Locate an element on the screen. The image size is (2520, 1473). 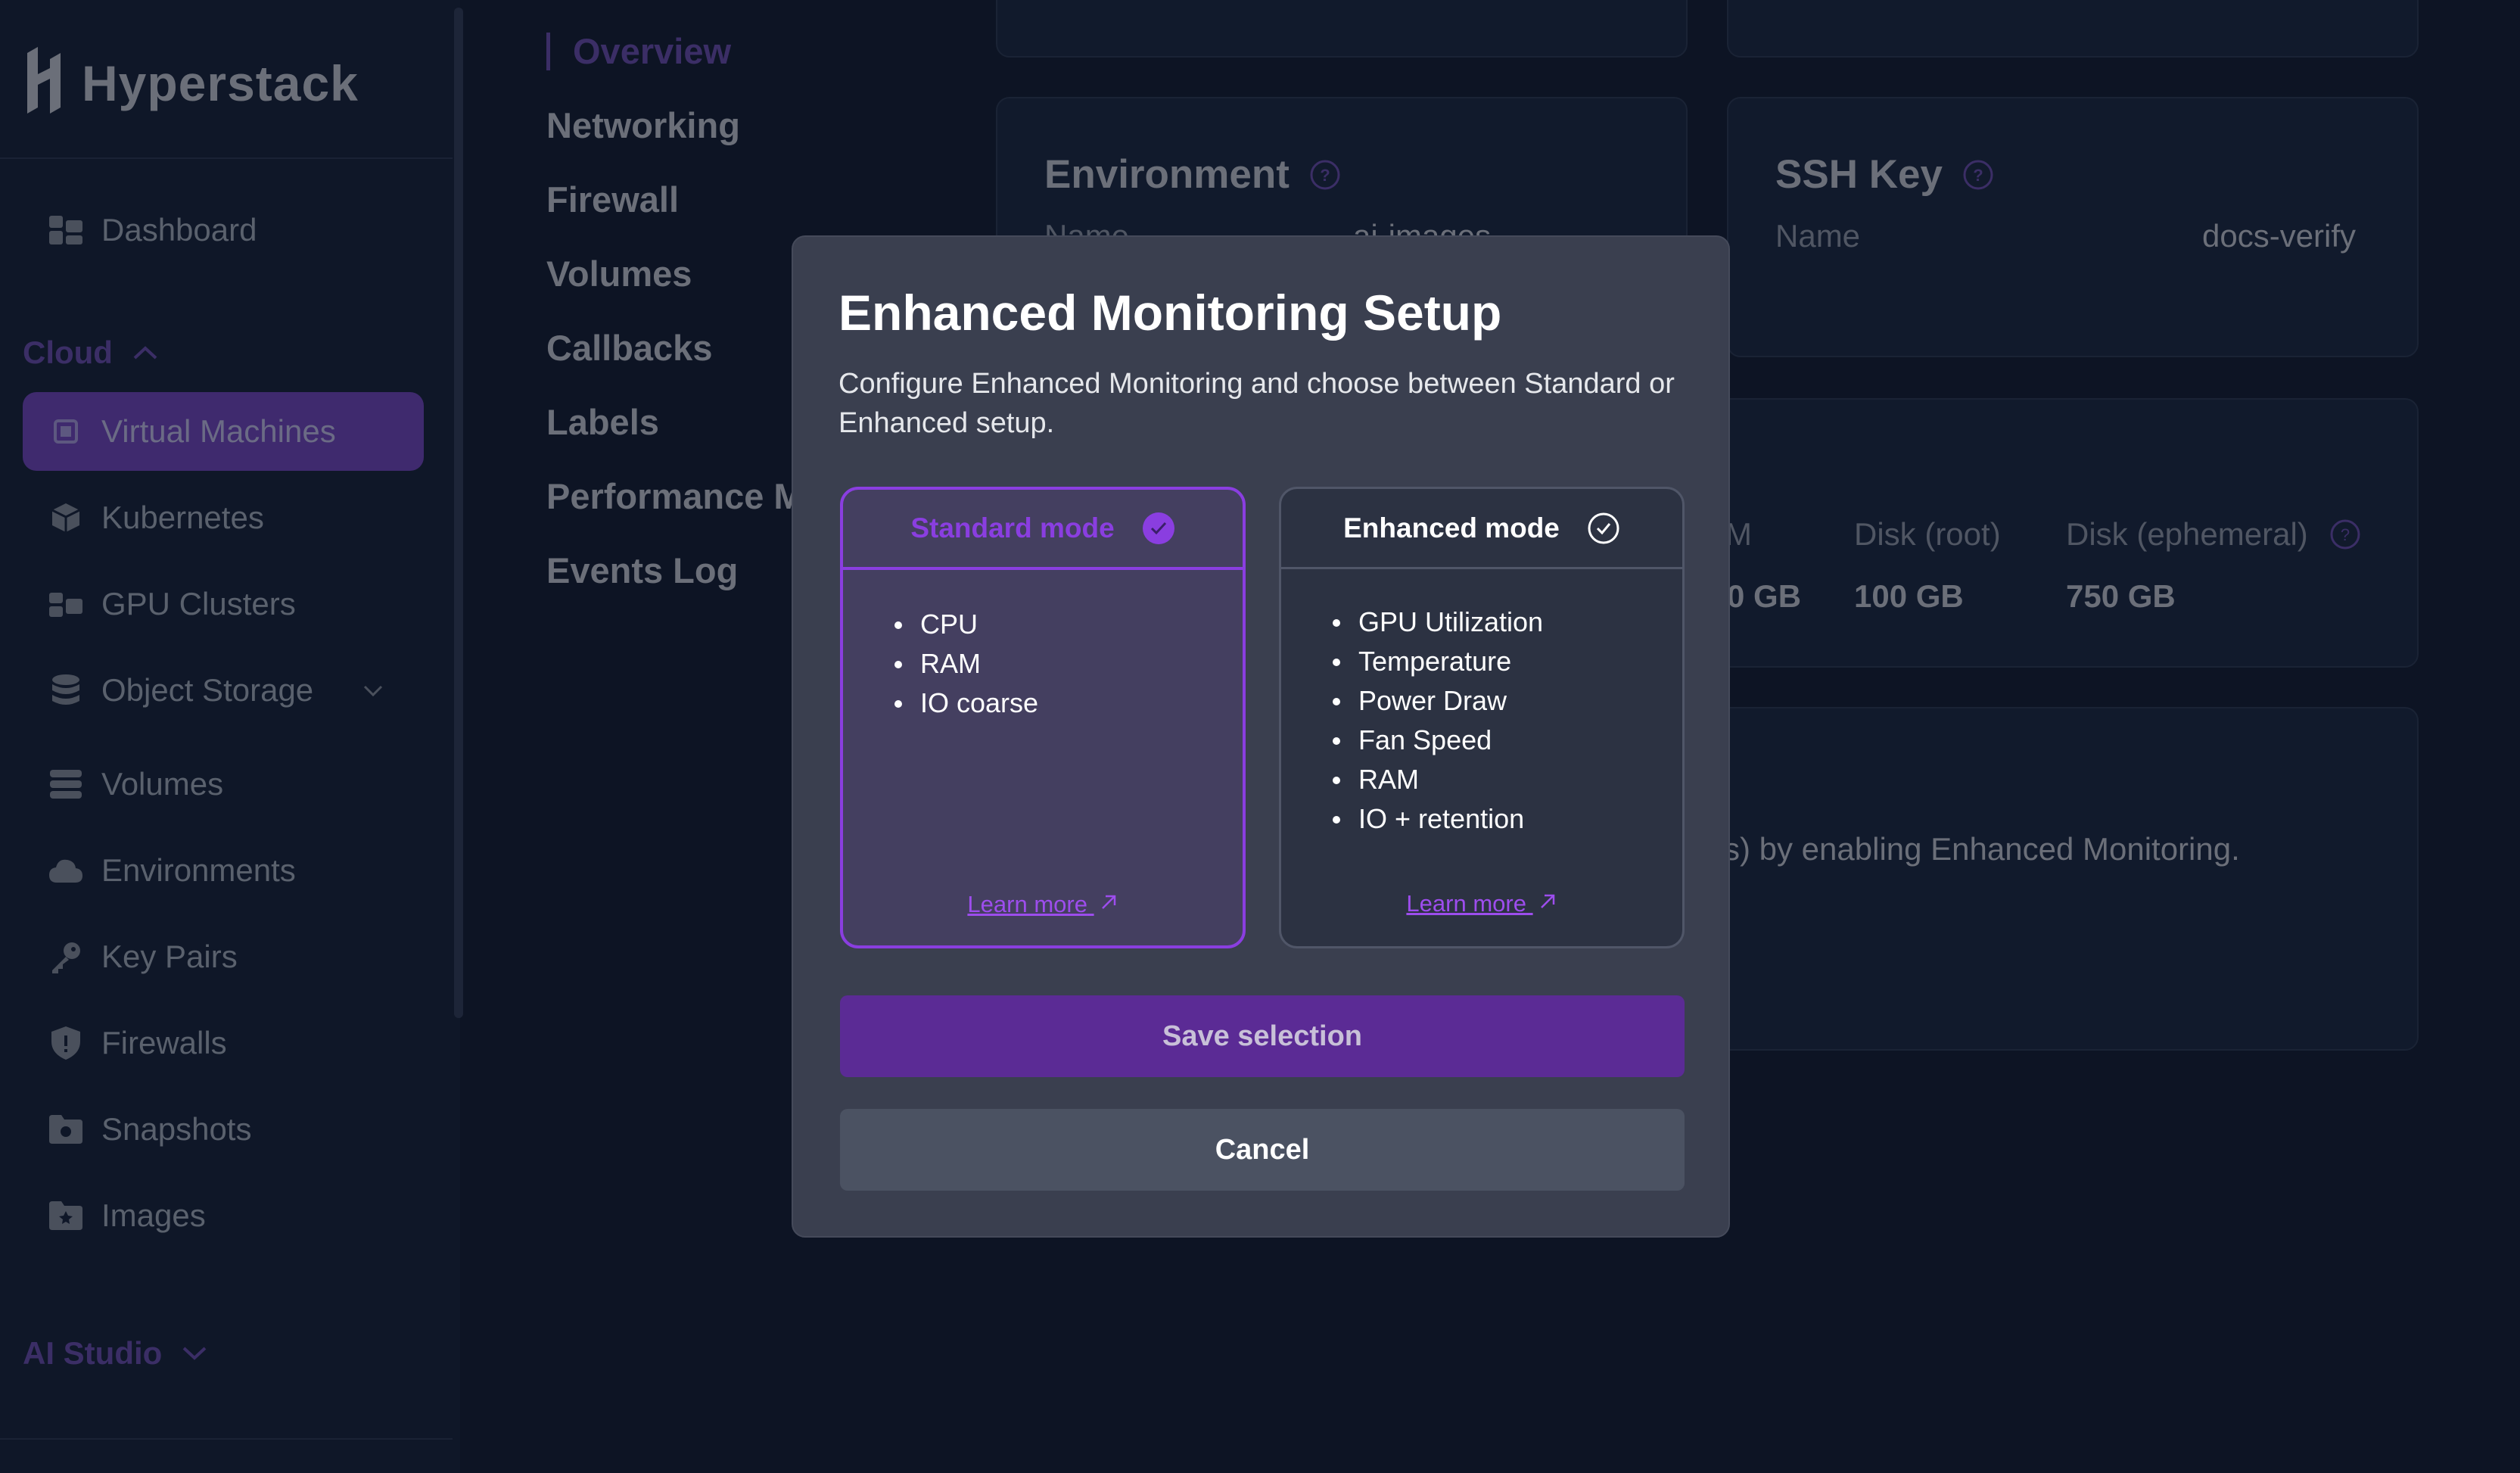
standard-mode-header: Standard mode is located at coordinates (1043, 530).